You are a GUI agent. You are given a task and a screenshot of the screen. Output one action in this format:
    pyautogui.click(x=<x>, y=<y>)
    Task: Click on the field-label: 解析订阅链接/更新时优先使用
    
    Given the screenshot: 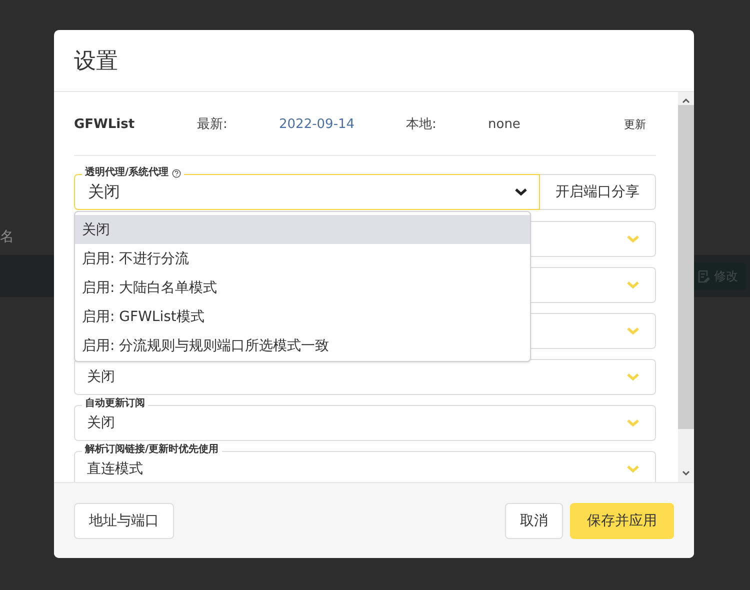 What is the action you would take?
    pyautogui.click(x=152, y=450)
    